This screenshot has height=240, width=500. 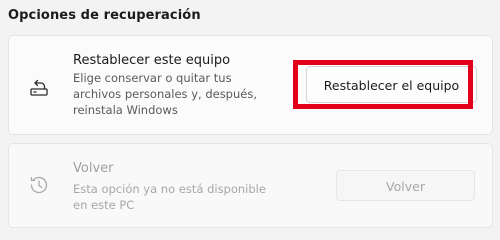 I want to click on history-clock-icon, so click(x=39, y=185).